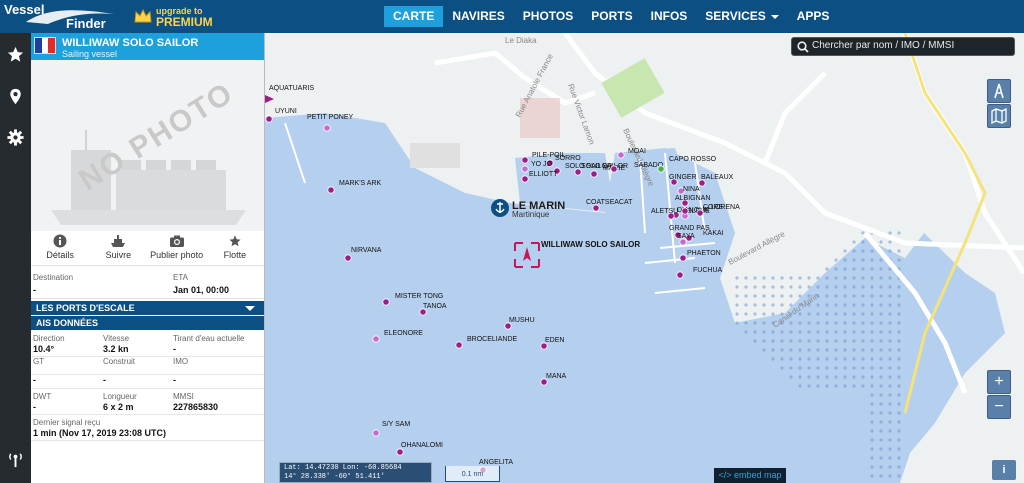 The width and height of the screenshot is (1024, 483). I want to click on eta-label: ETA, so click(180, 277).